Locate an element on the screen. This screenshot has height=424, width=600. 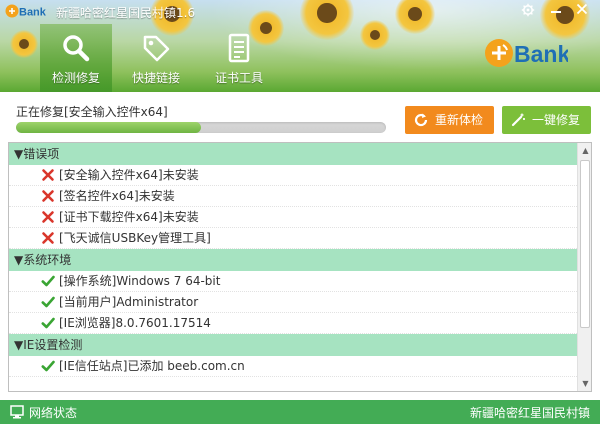
repair-progress-bar is located at coordinates (201, 127).